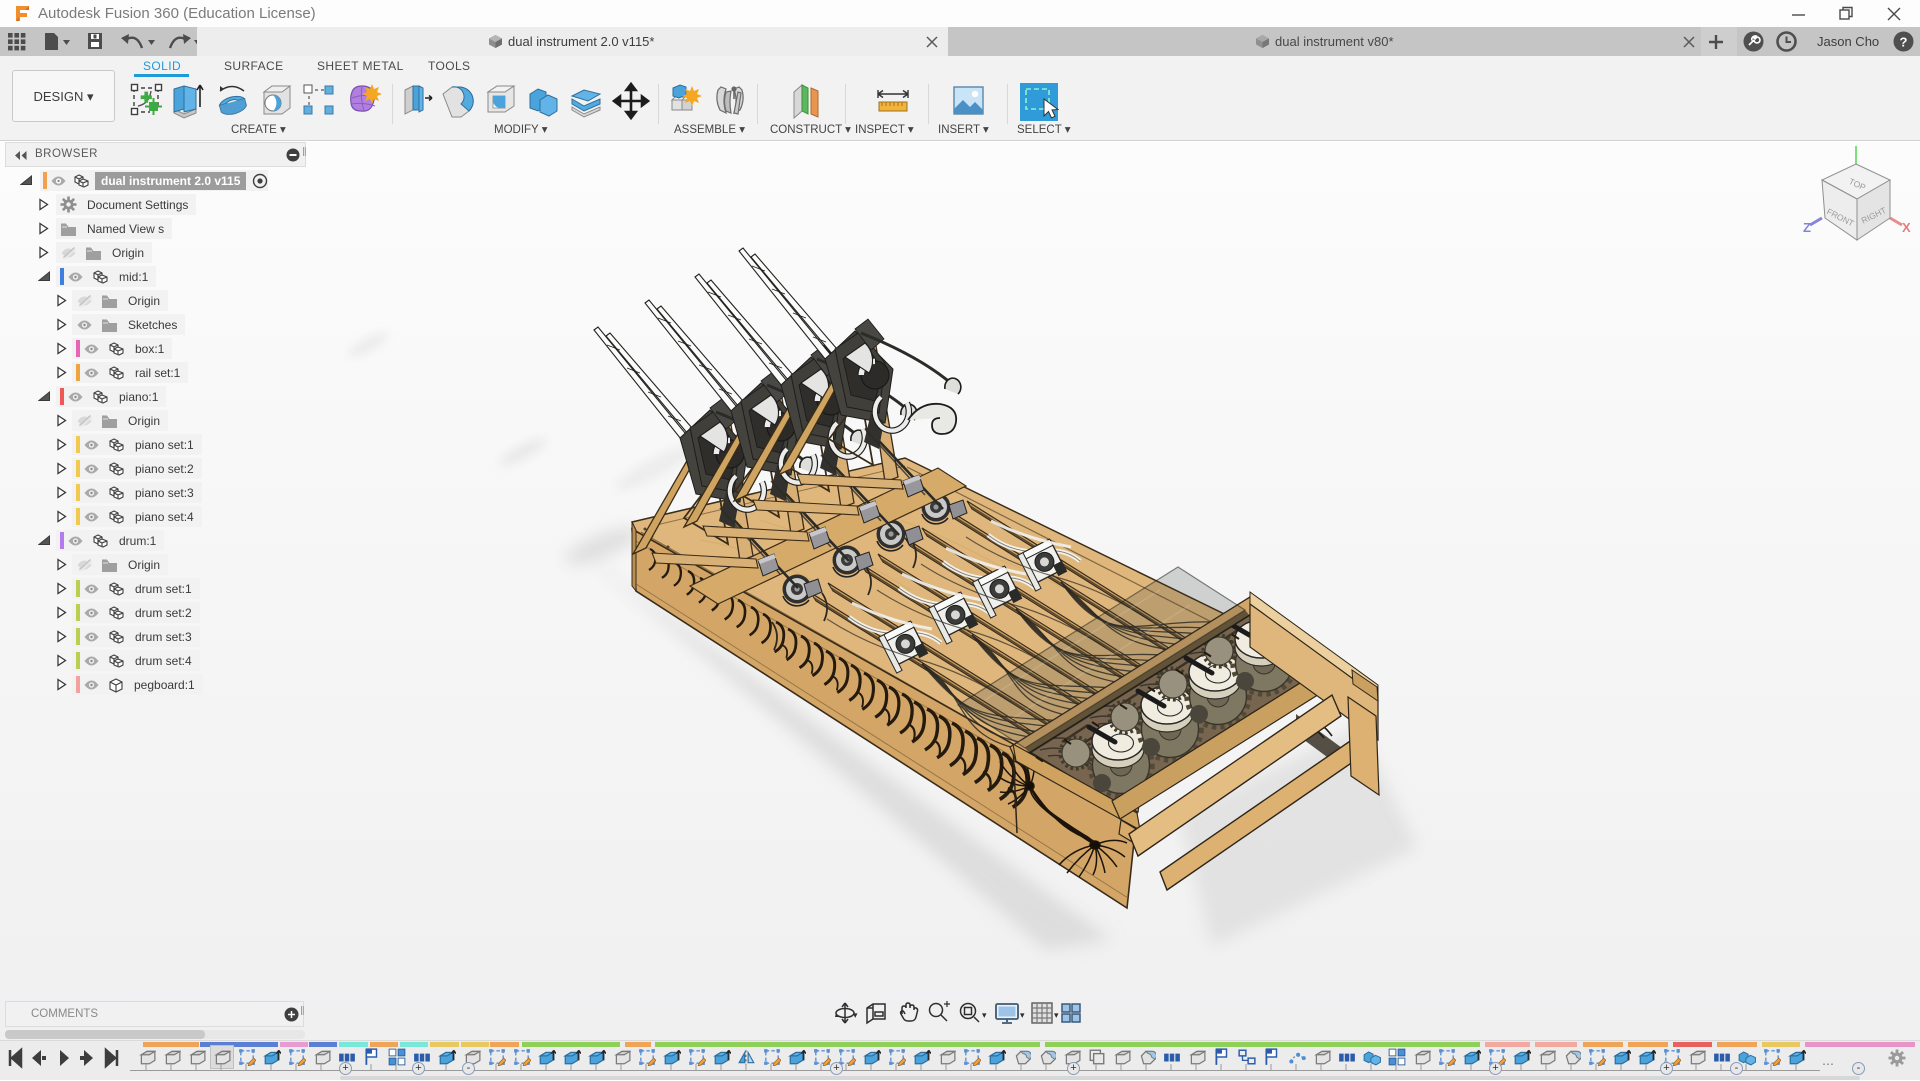  Describe the element at coordinates (1807, 227) in the screenshot. I see `svg-text: Z` at that location.